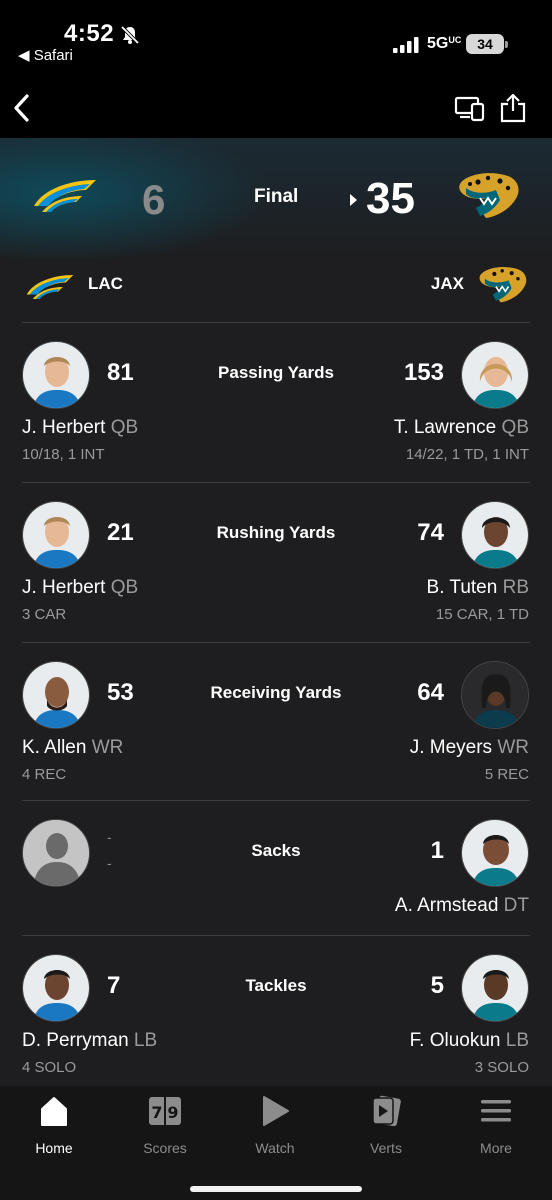 This screenshot has width=552, height=1200. Describe the element at coordinates (276, 1111) in the screenshot. I see `play-icon` at that location.